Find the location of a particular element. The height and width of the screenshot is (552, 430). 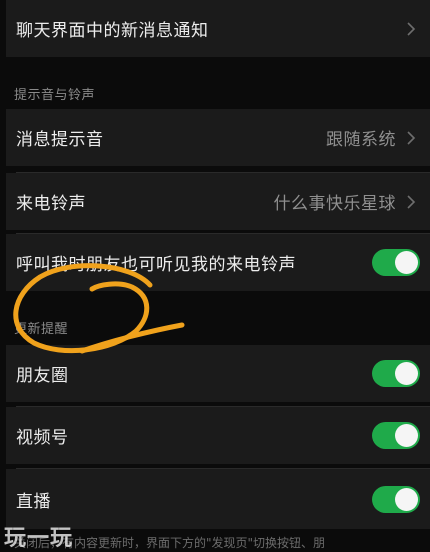

ringtone-value: 什么事快乐星球 is located at coordinates (334, 204).